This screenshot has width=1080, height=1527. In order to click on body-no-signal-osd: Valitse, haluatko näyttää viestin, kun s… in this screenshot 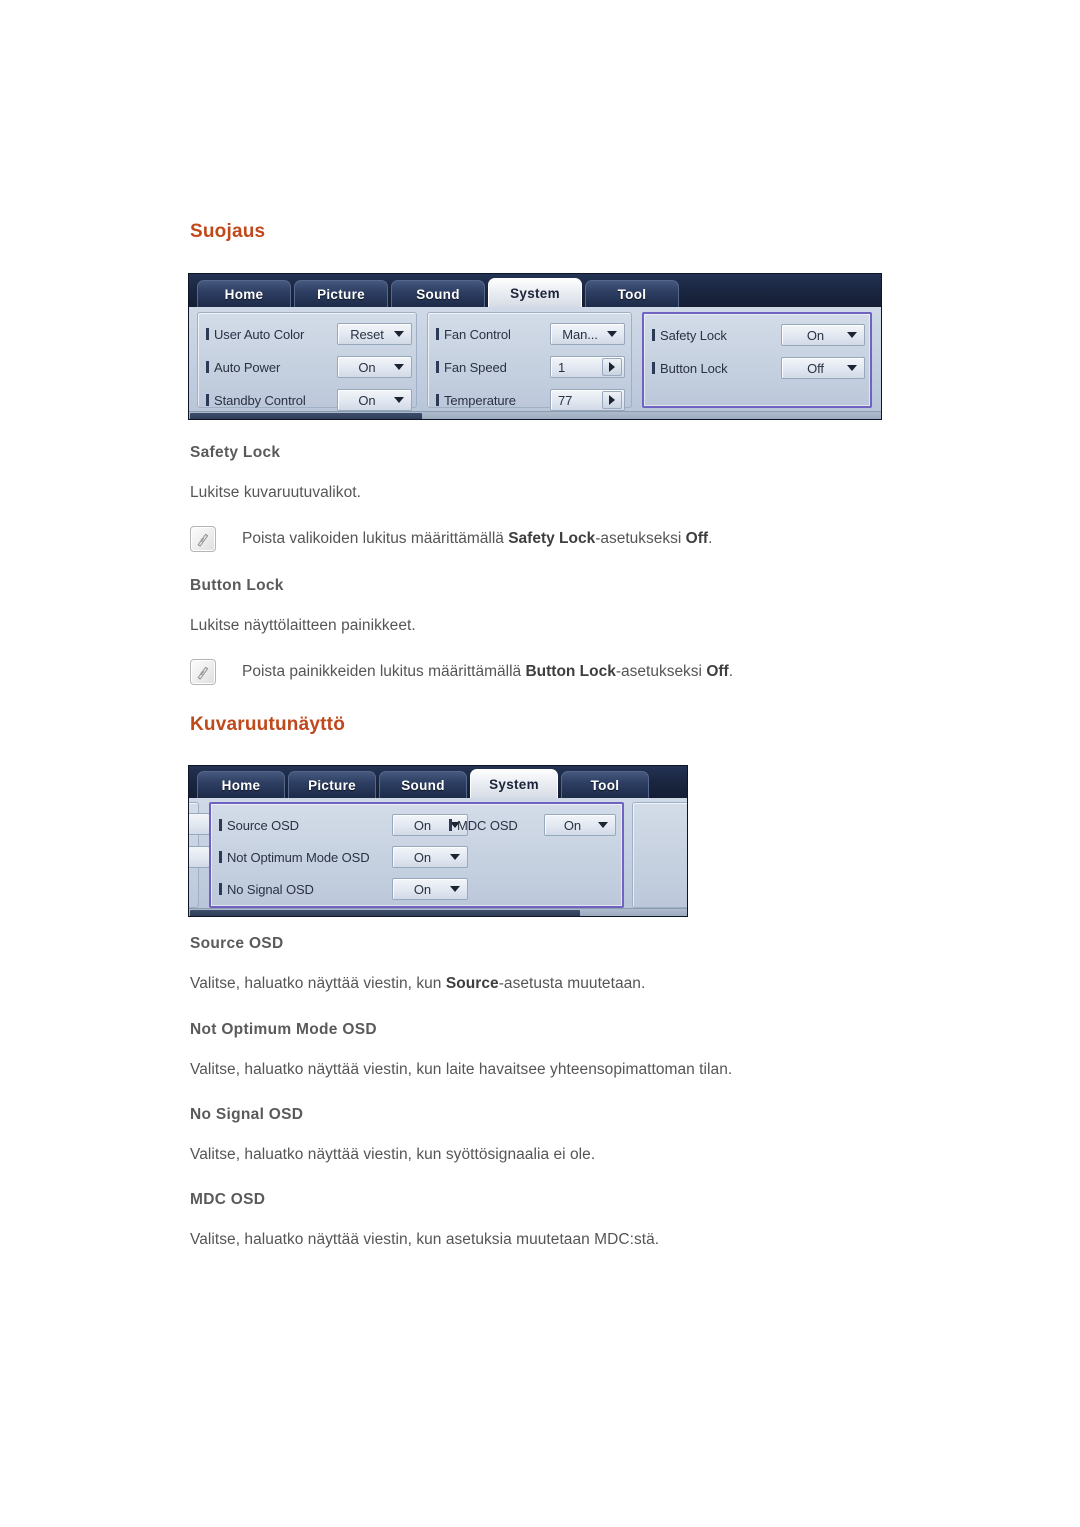, I will do `click(393, 1154)`.